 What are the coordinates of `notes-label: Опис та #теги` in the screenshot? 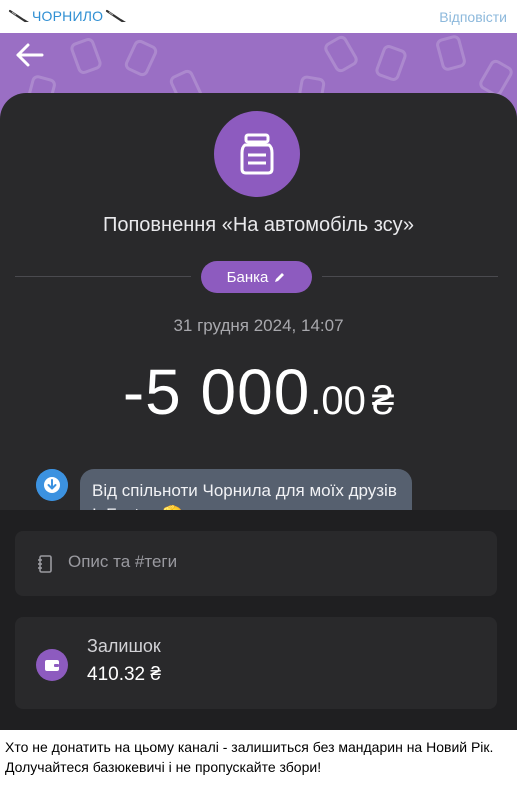 It's located at (123, 561).